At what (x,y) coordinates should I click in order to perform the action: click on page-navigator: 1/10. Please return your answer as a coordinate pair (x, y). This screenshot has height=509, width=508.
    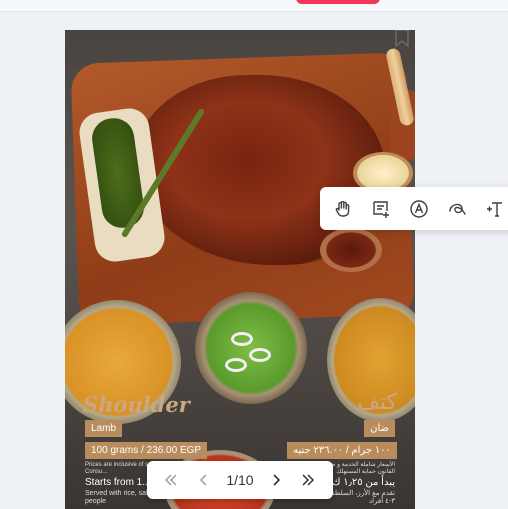
    Looking at the image, I should click on (240, 480).